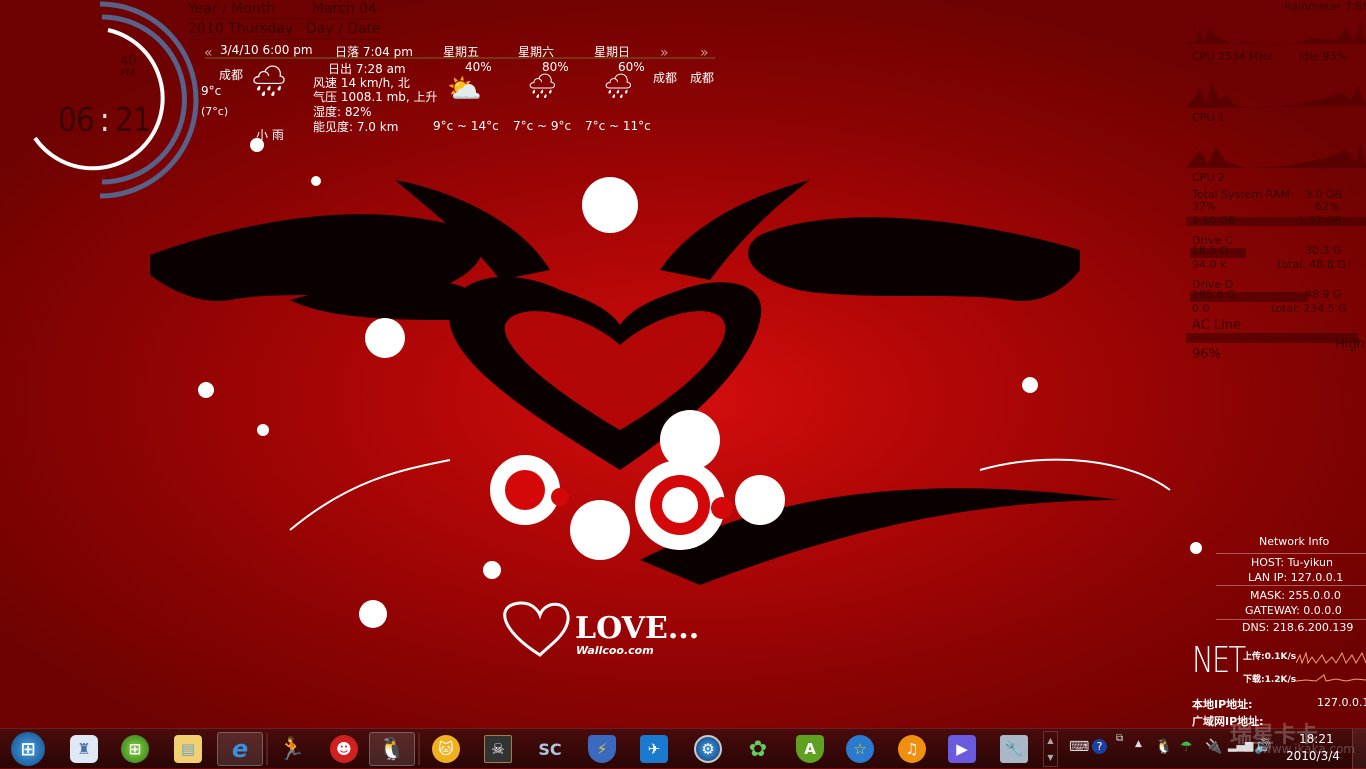 The width and height of the screenshot is (1366, 769). I want to click on taskbar-app-starcraft: SC, so click(550, 749).